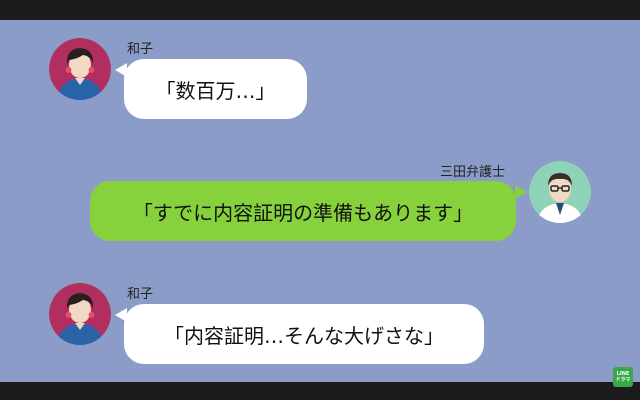  I want to click on lawyer-avatar-icon, so click(560, 192).